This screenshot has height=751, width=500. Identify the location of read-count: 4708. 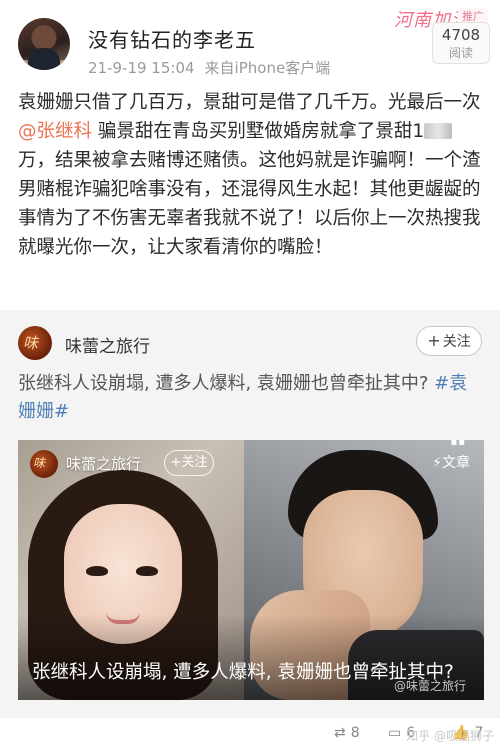
(461, 35).